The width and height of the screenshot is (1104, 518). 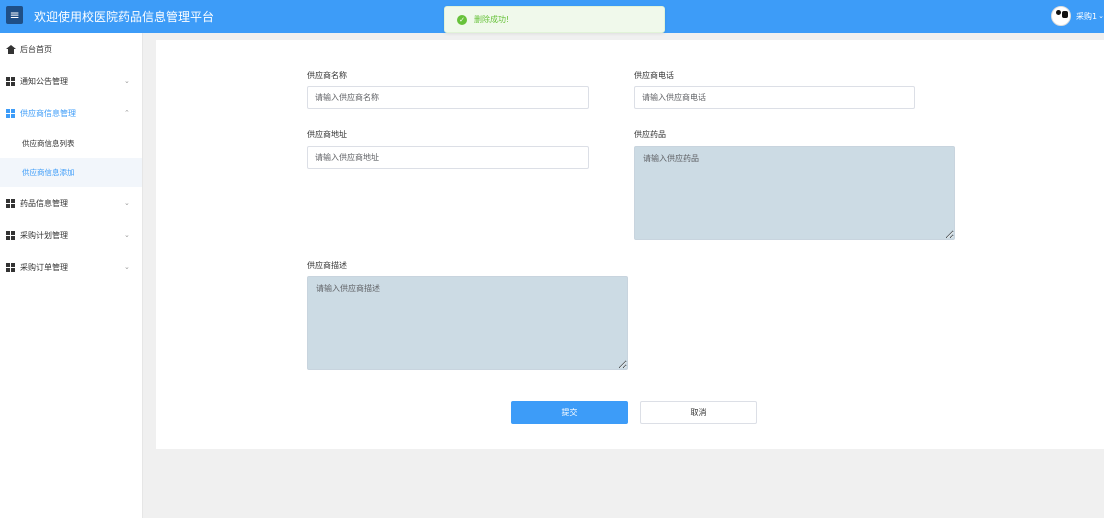 I want to click on sidebar-item-purchase-plans: 采购计划管理 ⌄, so click(x=71, y=235).